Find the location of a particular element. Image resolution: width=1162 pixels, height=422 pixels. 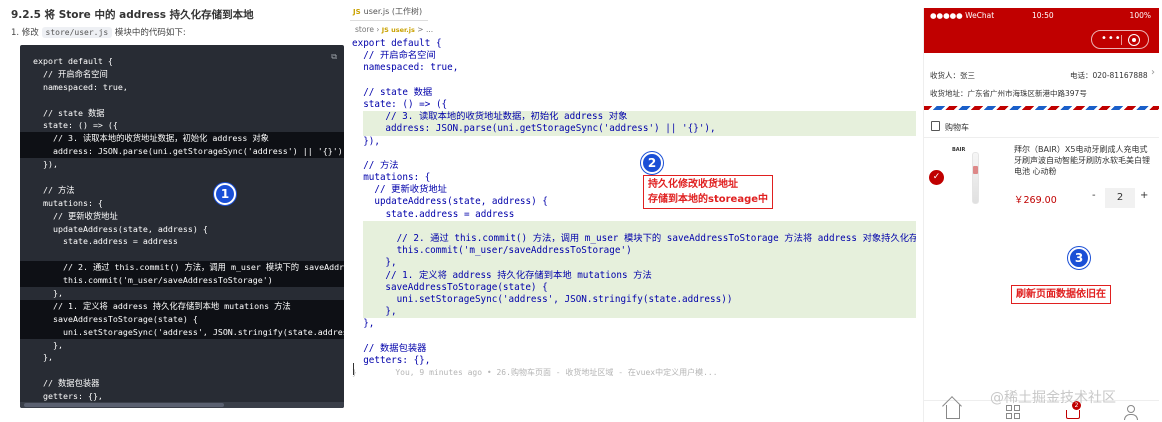

address-border-stripe is located at coordinates (1041, 108).